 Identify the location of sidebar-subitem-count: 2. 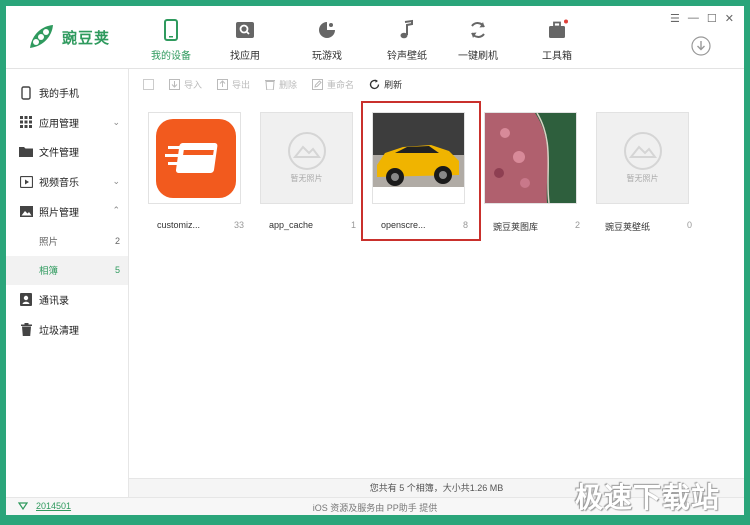
(117, 240).